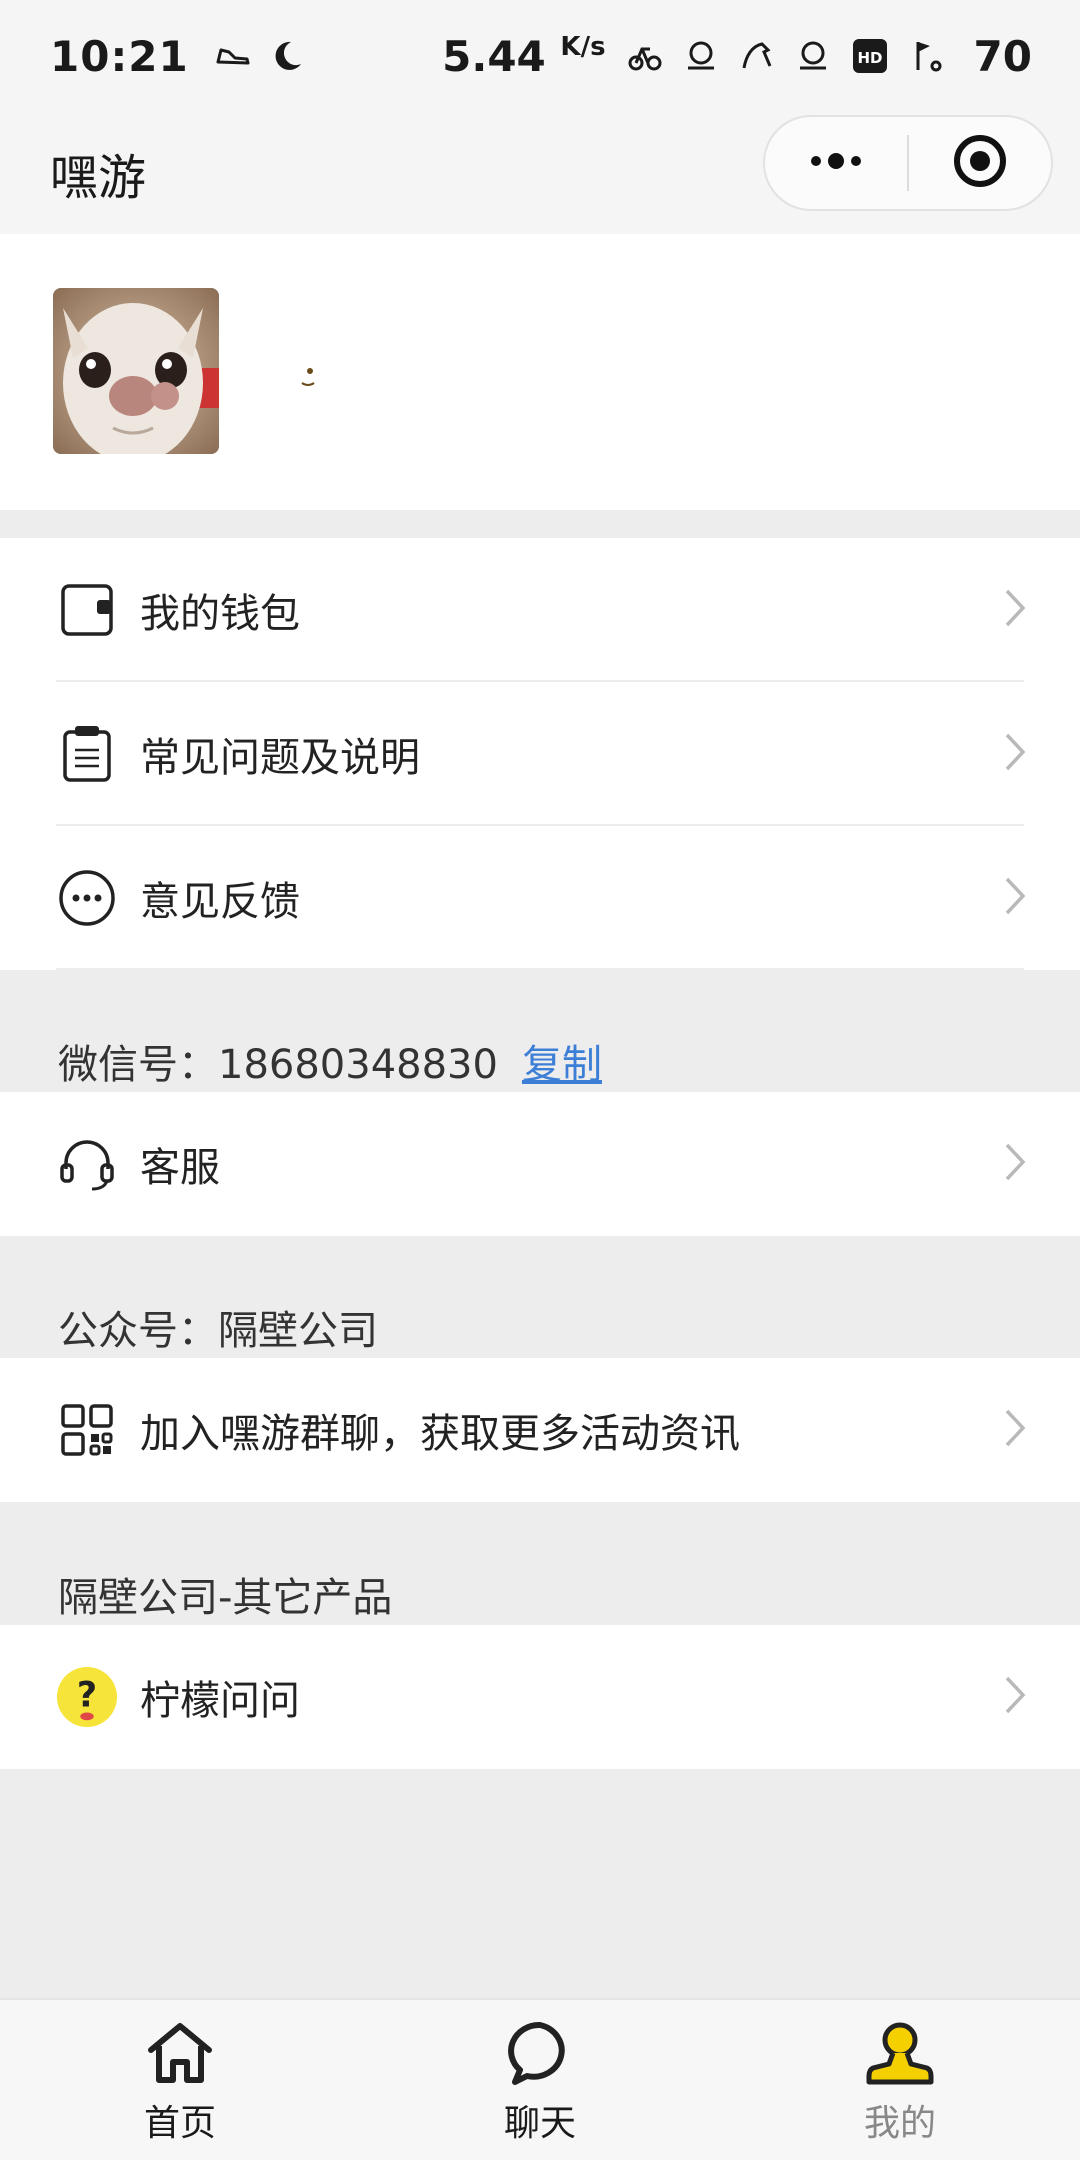 This screenshot has width=1080, height=2160. Describe the element at coordinates (900, 2055) in the screenshot. I see `user-icon` at that location.